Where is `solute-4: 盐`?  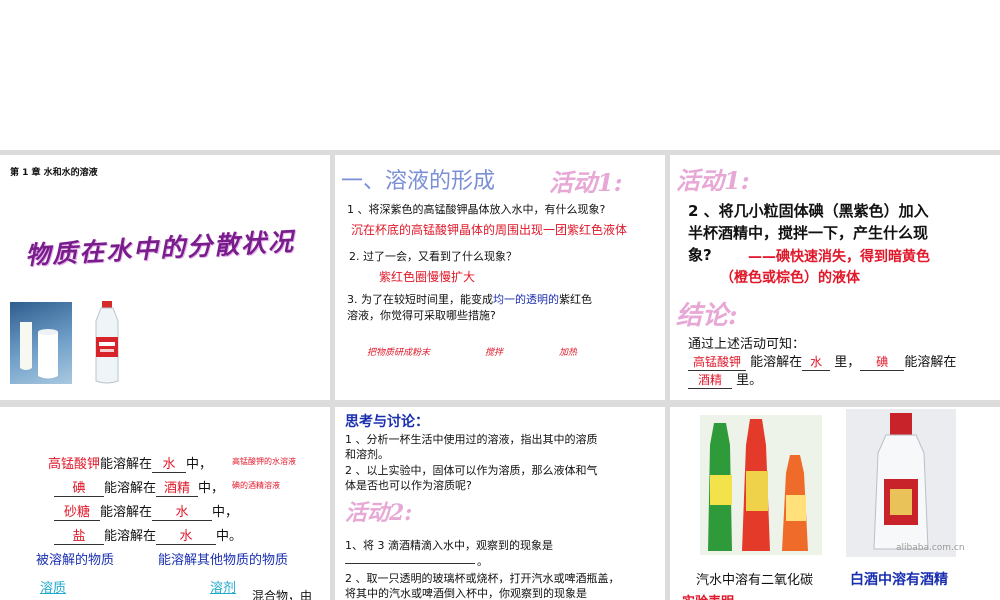 solute-4: 盐 is located at coordinates (79, 535).